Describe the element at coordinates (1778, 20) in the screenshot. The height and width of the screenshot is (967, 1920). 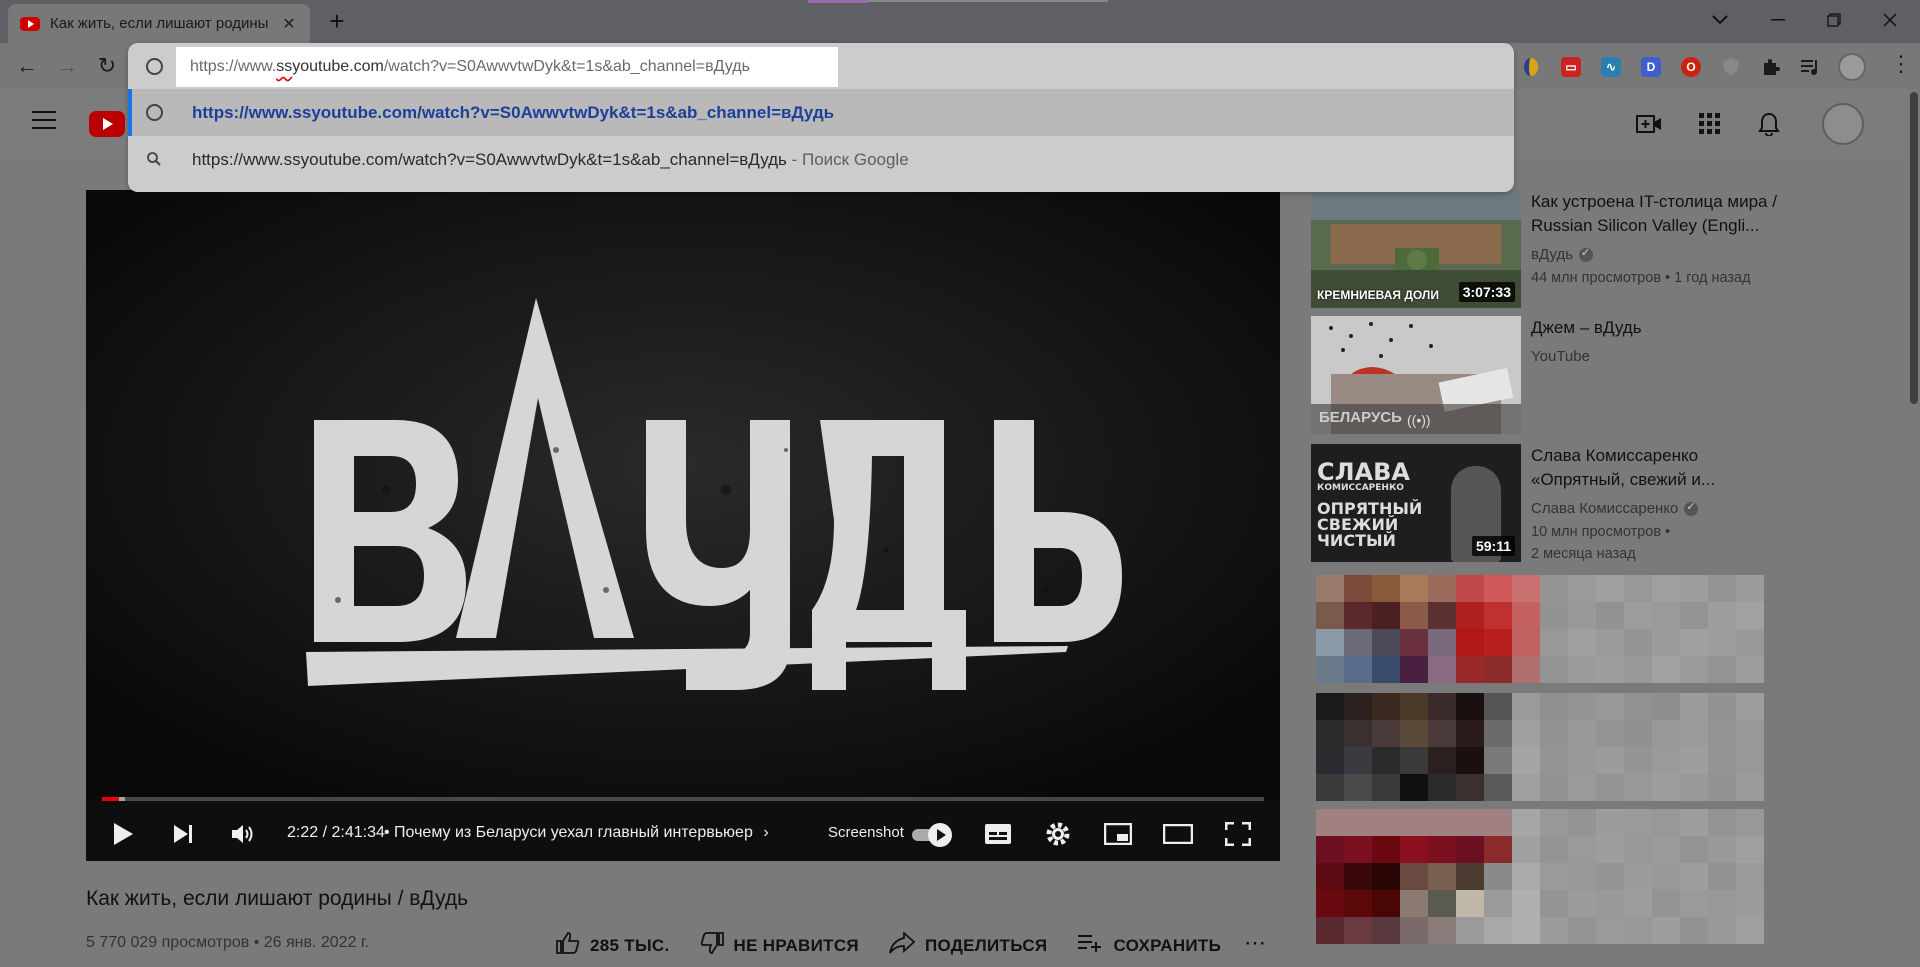
I see `minimize-icon` at that location.